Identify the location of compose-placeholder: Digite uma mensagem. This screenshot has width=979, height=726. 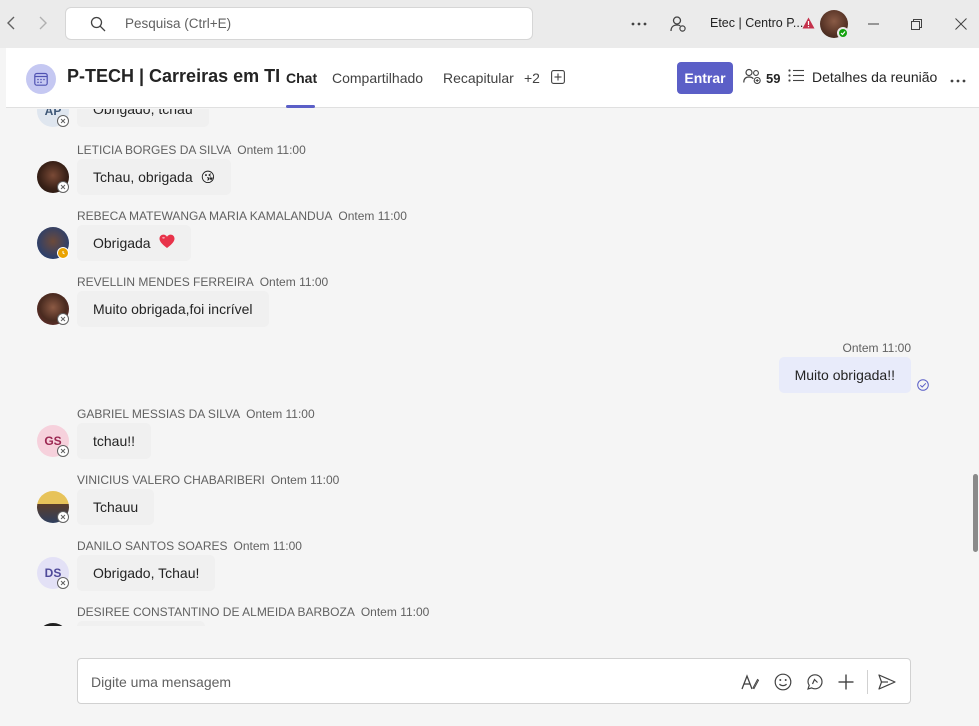
(161, 682).